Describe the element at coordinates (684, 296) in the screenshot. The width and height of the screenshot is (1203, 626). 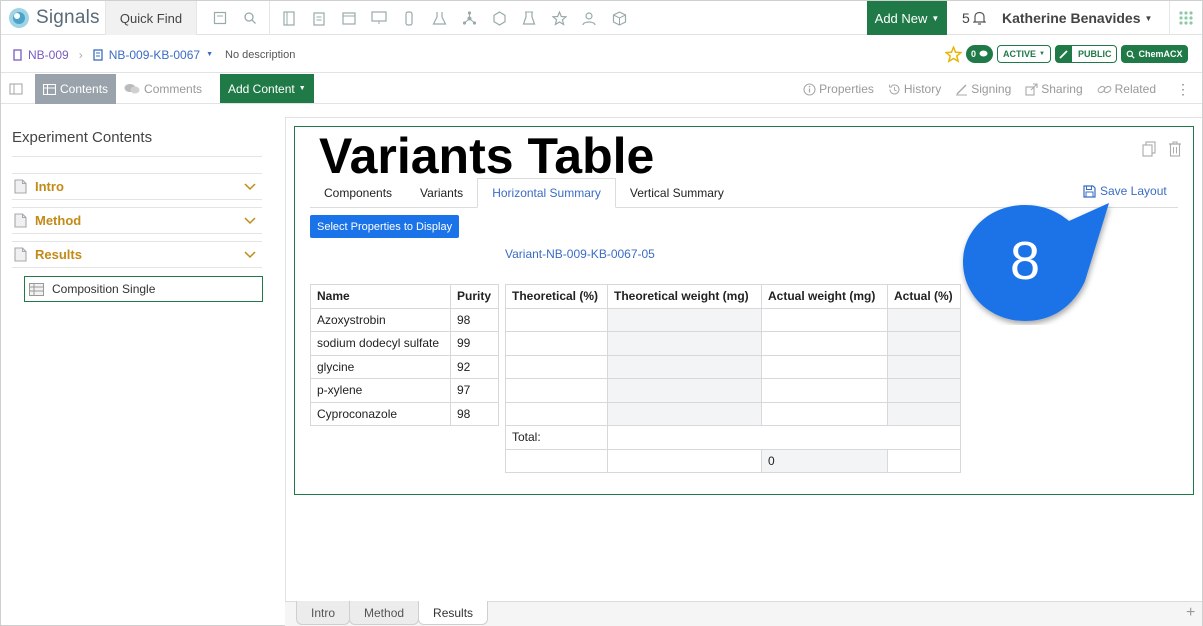
I see `column-header: Theoretical weight (mg)` at that location.